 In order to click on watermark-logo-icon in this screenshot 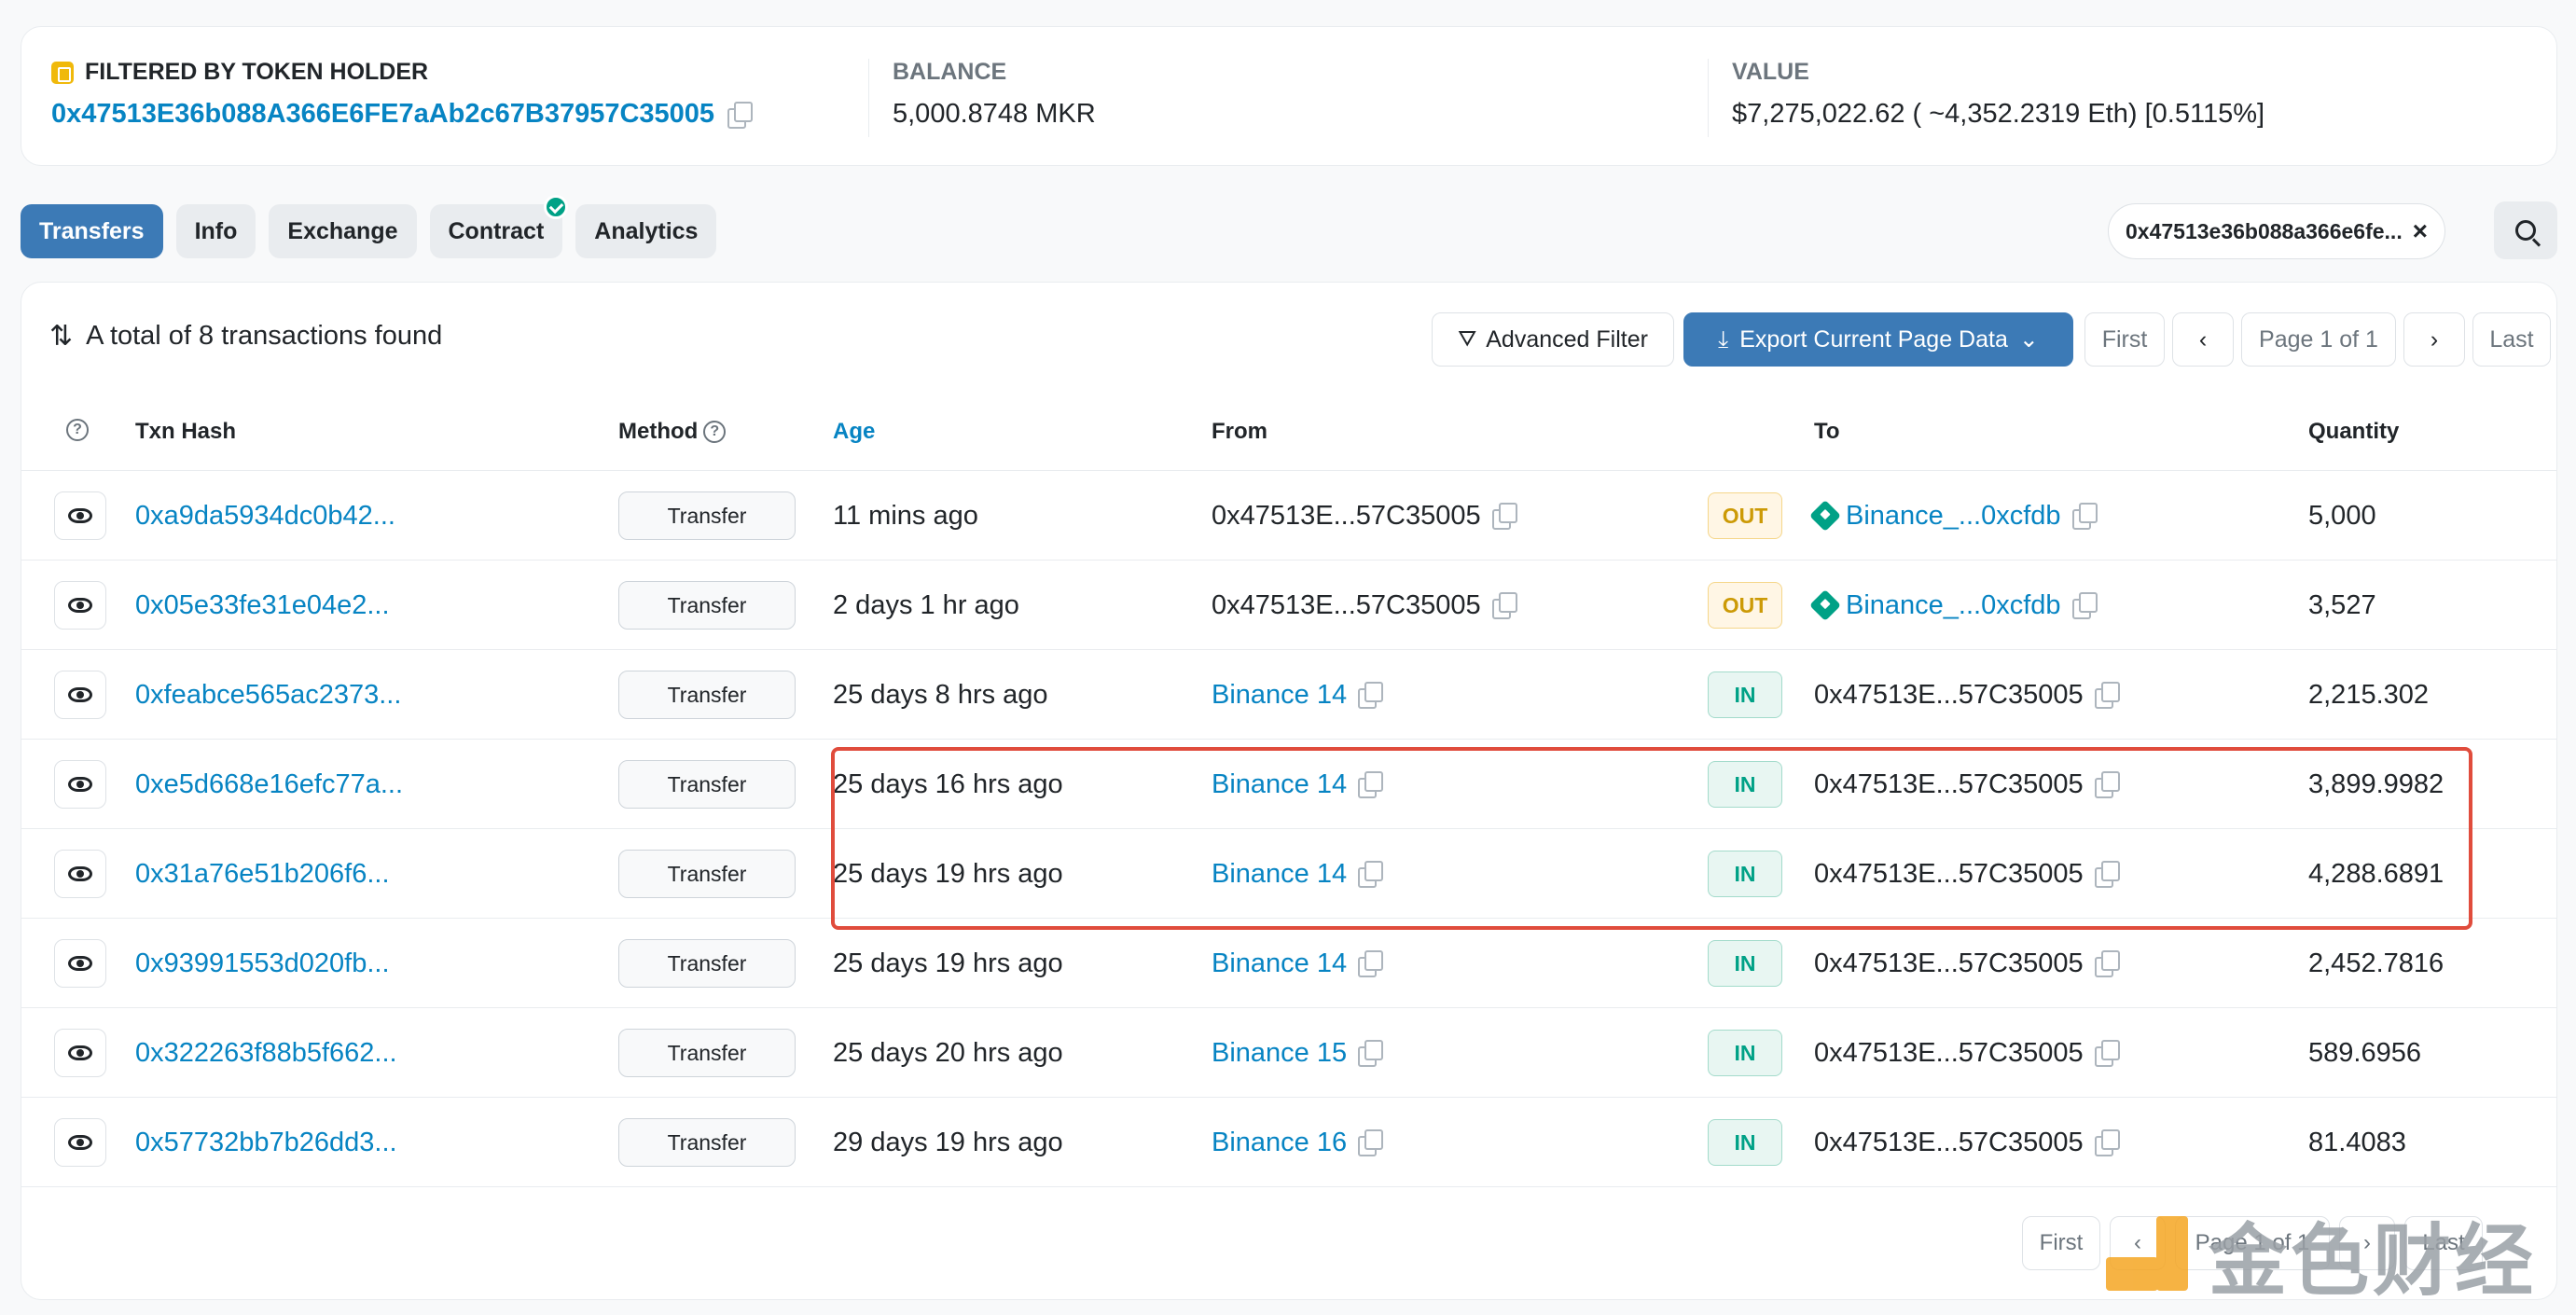, I will do `click(2150, 1254)`.